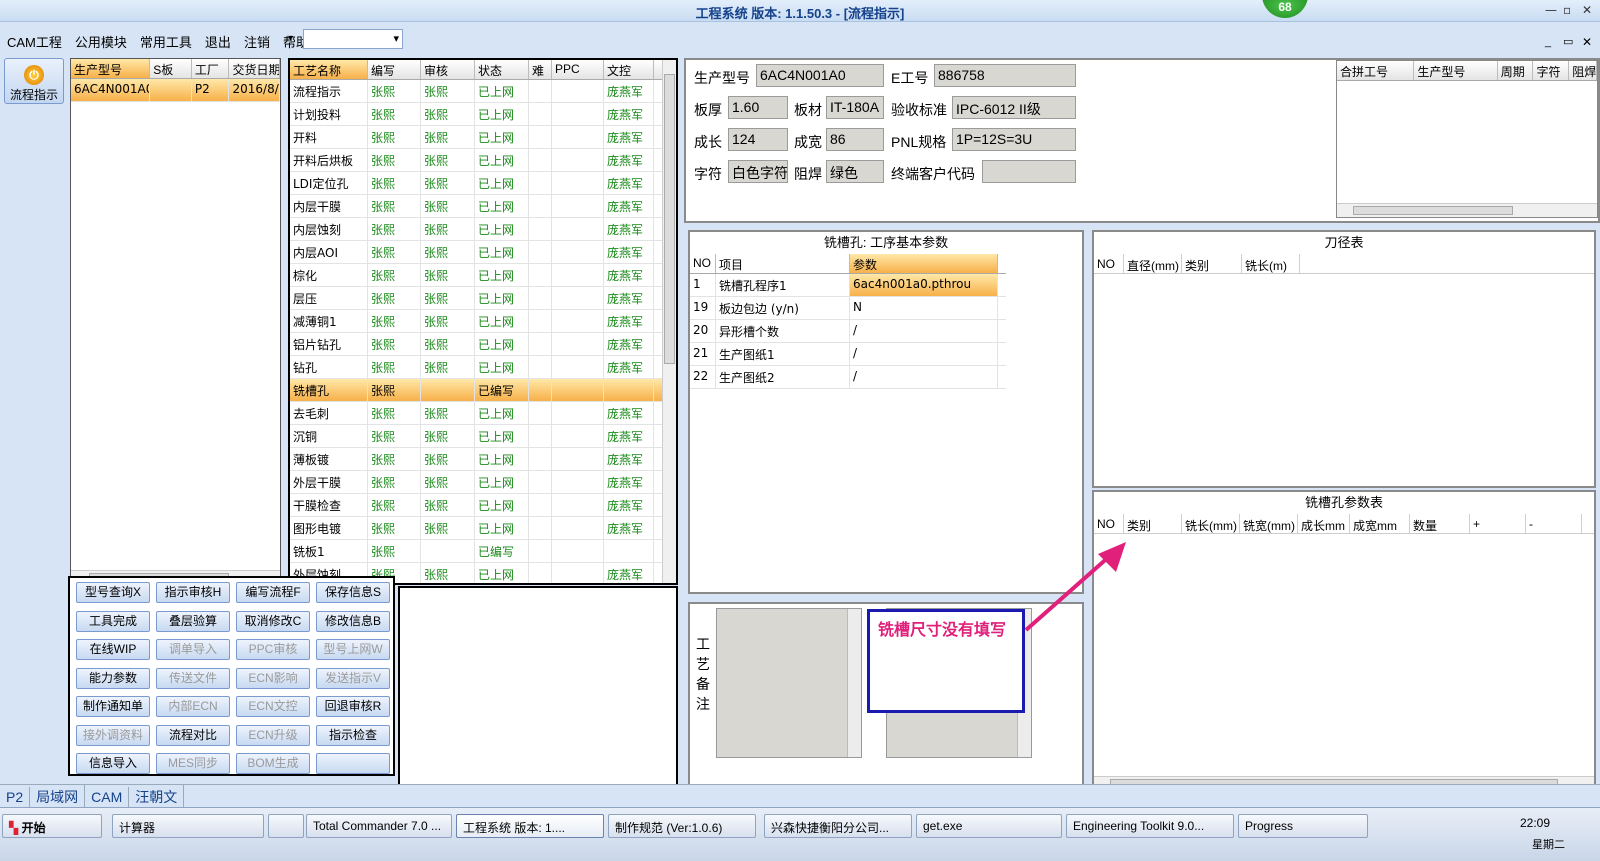 The height and width of the screenshot is (861, 1600). Describe the element at coordinates (1380, 523) in the screenshot. I see `slot-col-header: 成宽mm` at that location.